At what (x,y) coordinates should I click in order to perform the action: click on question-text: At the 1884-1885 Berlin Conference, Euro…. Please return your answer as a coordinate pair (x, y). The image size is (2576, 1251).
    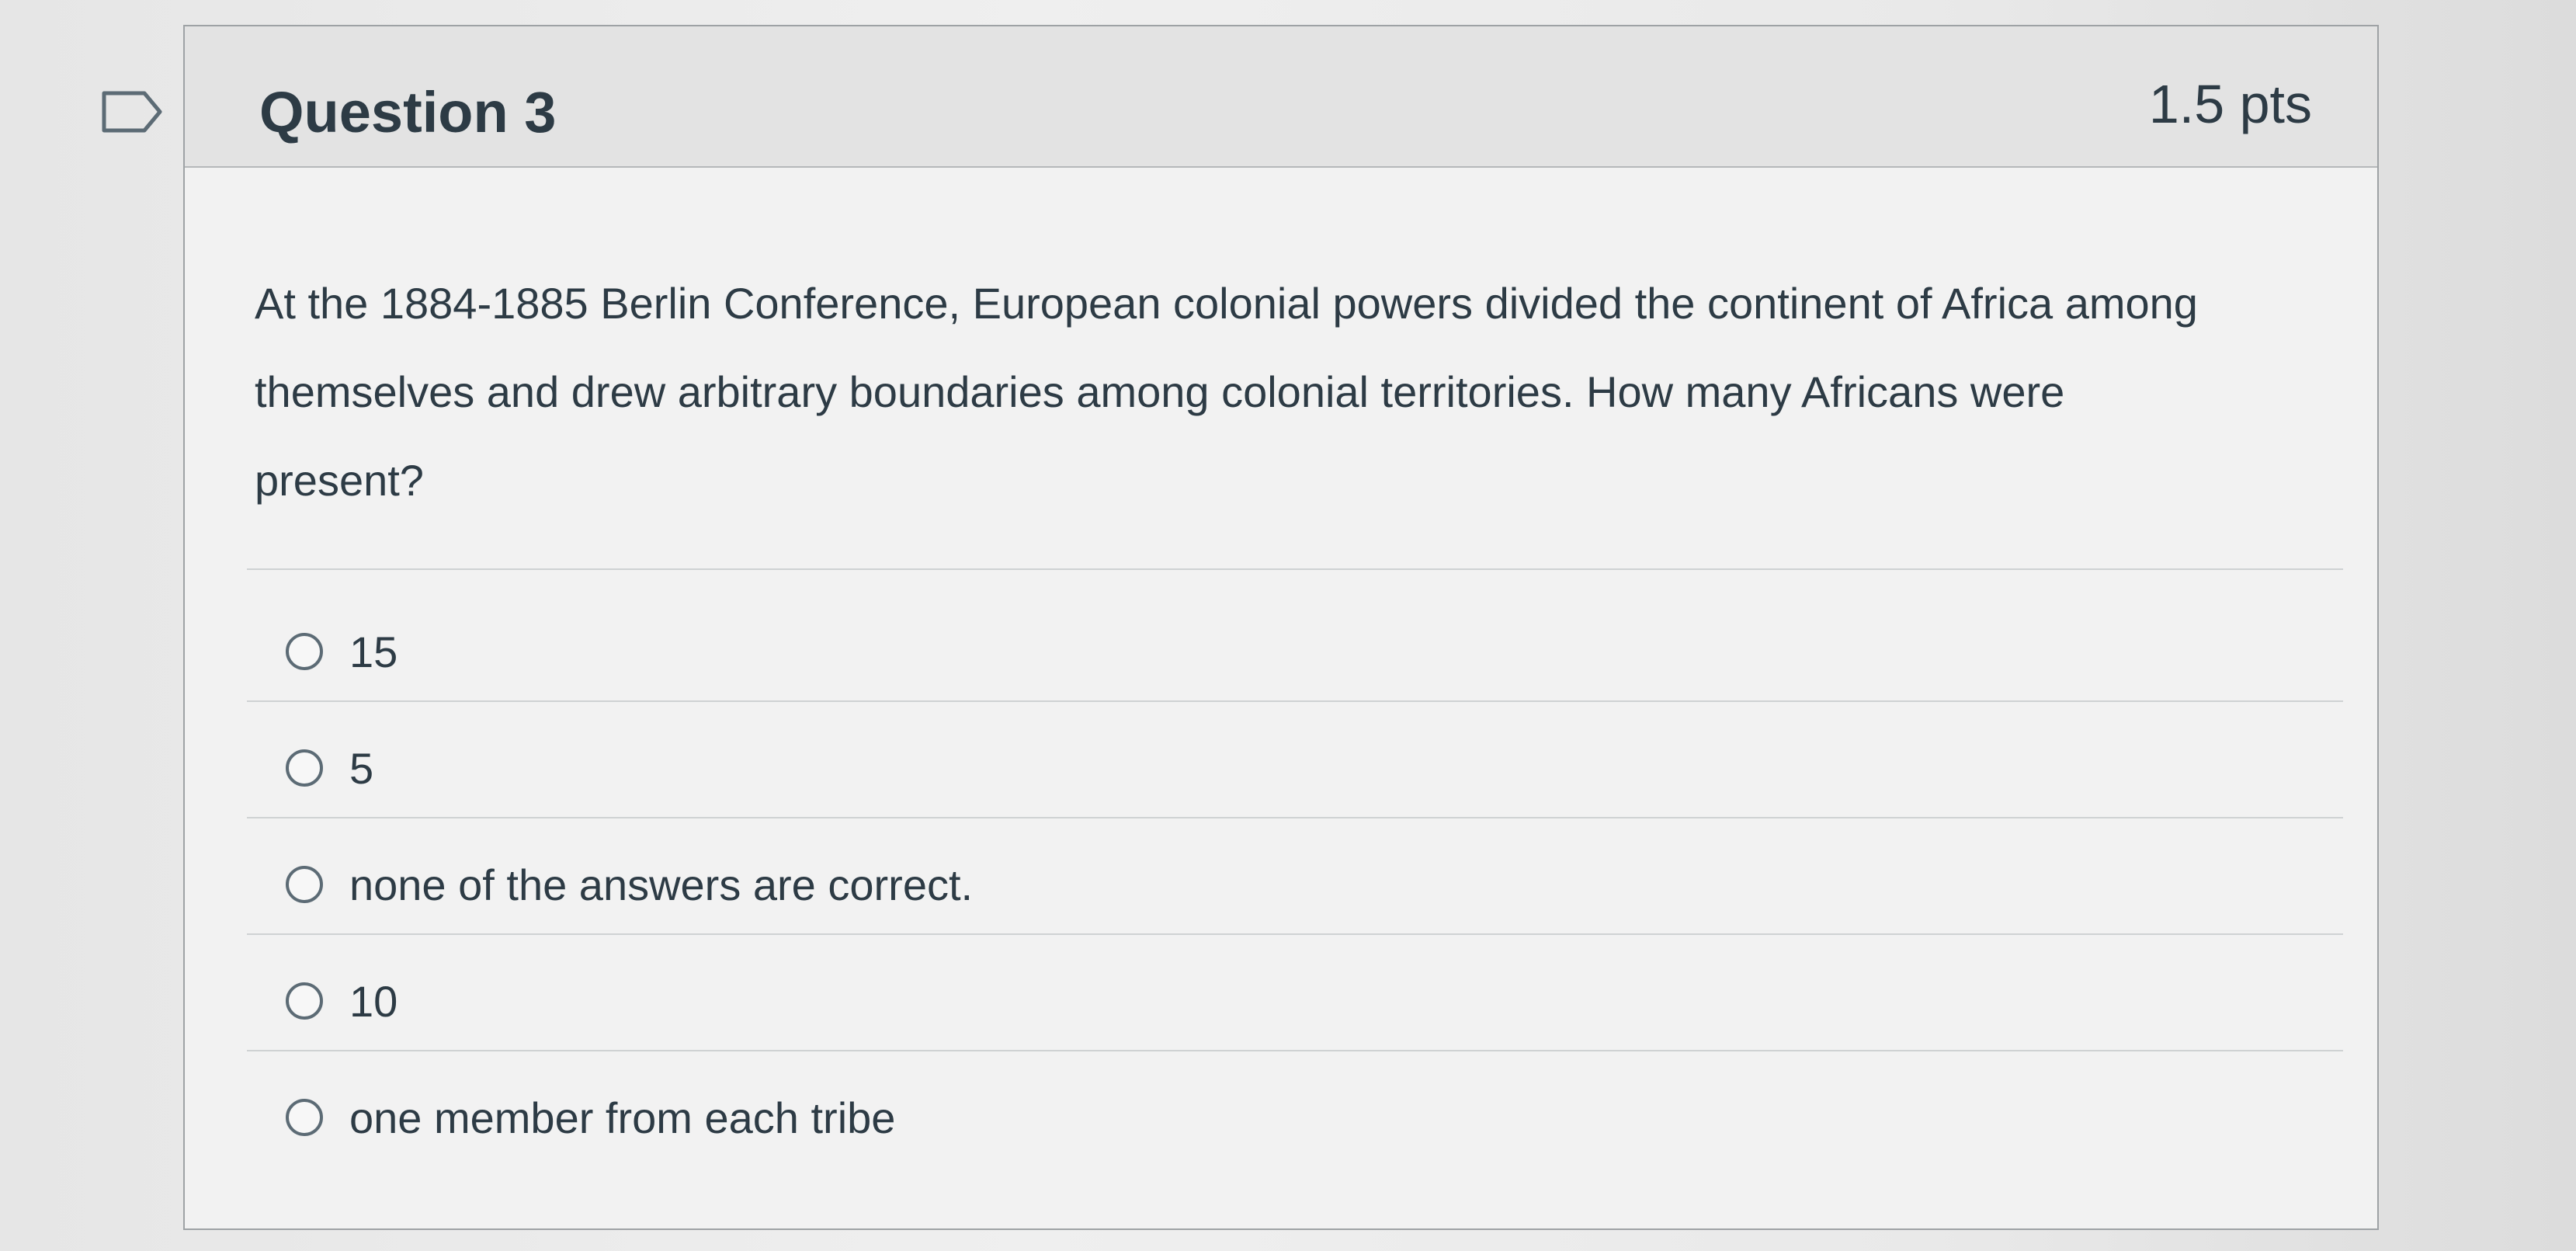
    Looking at the image, I should click on (1226, 392).